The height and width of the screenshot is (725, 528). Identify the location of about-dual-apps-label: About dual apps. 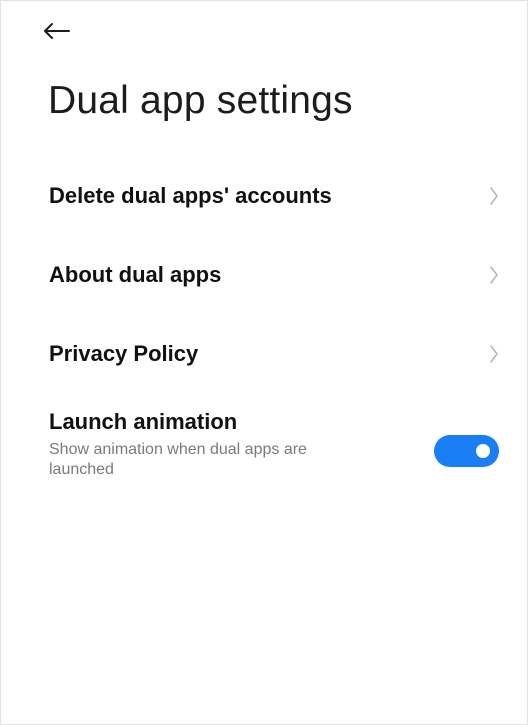
(135, 274).